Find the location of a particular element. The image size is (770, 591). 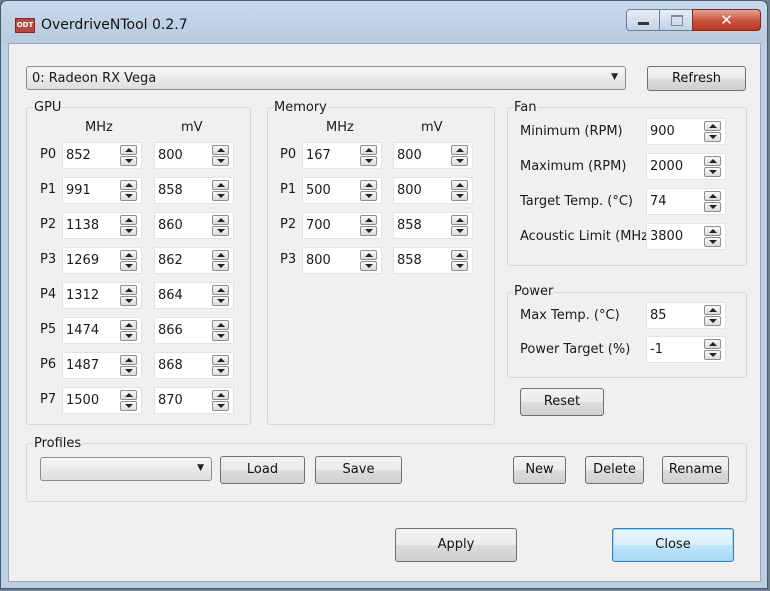

gpu-mhz-spinner: 1138 is located at coordinates (102, 225).